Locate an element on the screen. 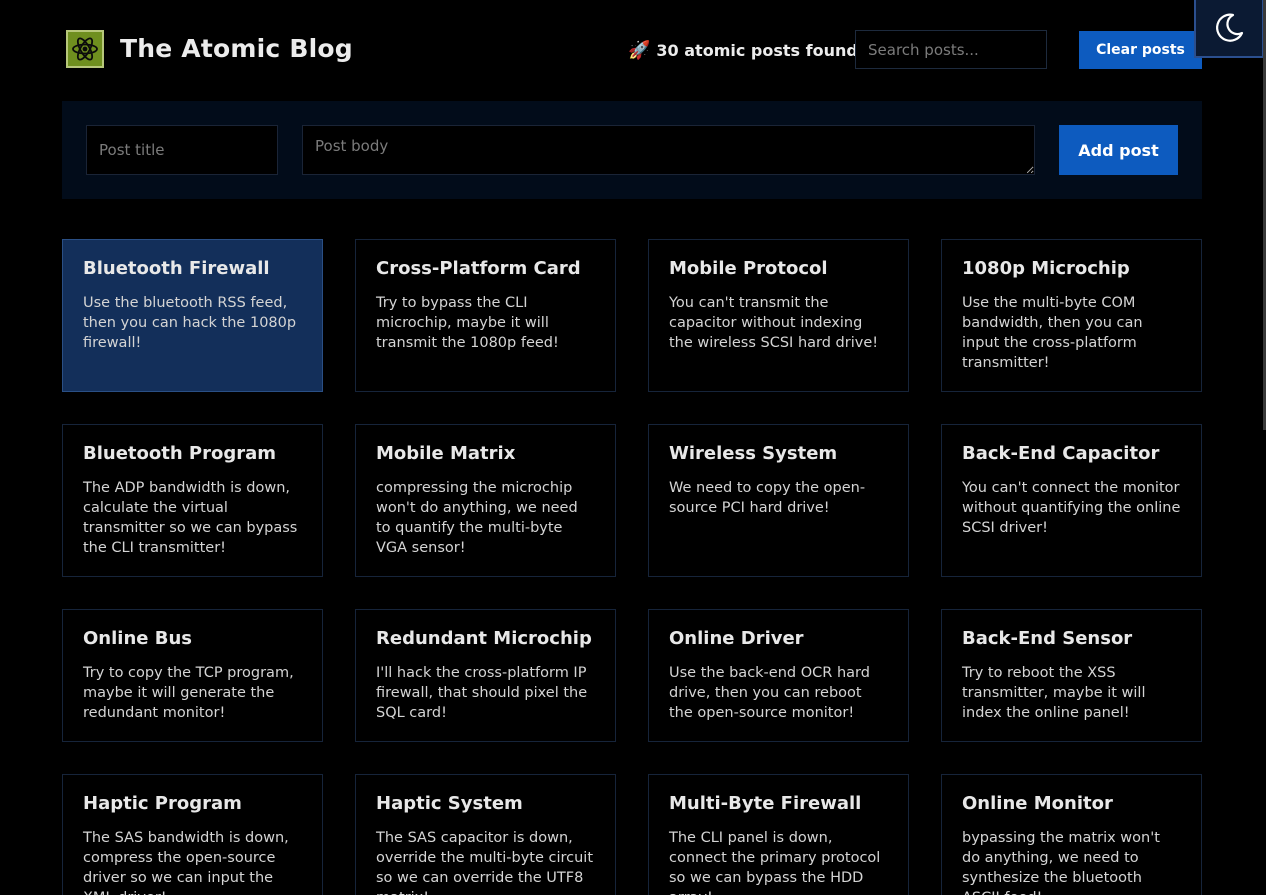  post-title: Multi-Byte Firewall is located at coordinates (765, 803).